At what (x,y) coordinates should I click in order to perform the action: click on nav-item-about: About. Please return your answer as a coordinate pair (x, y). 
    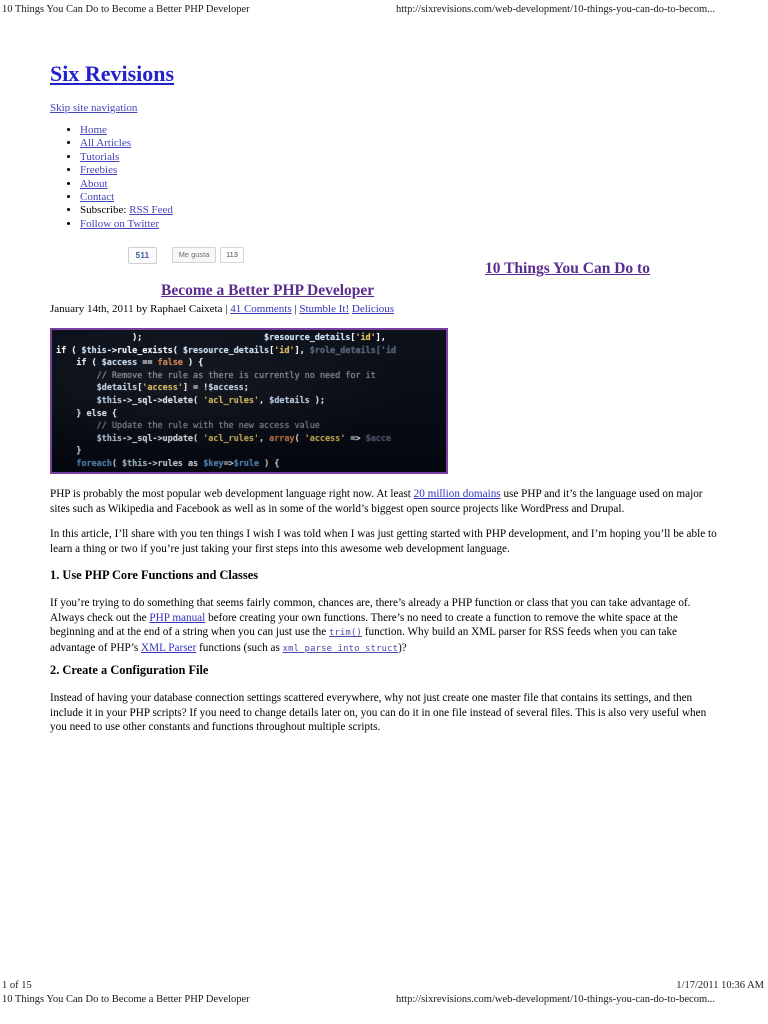
    Looking at the image, I should click on (126, 184).